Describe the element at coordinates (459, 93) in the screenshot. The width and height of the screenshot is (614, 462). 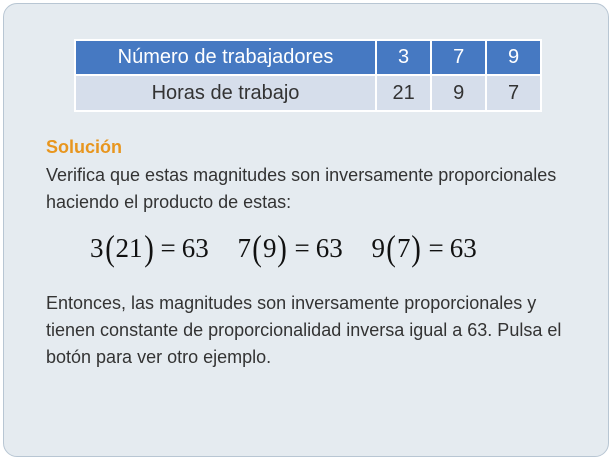
I see `row-value-cell: 9` at that location.